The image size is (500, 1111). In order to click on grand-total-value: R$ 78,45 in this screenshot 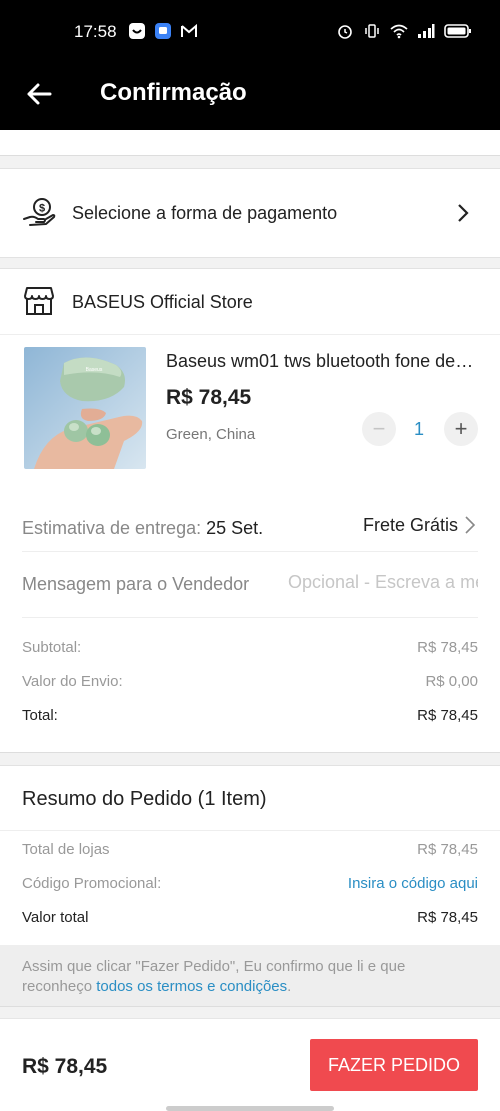, I will do `click(447, 917)`.